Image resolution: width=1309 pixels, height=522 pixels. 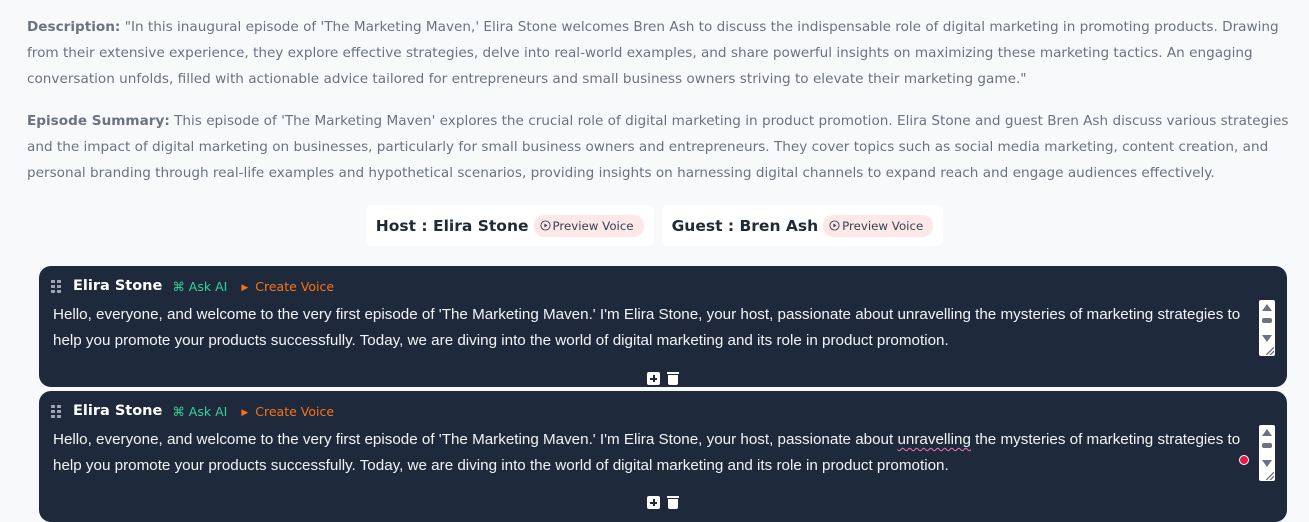 I want to click on guest-preview-voice-button: Preview Voice, so click(x=878, y=225).